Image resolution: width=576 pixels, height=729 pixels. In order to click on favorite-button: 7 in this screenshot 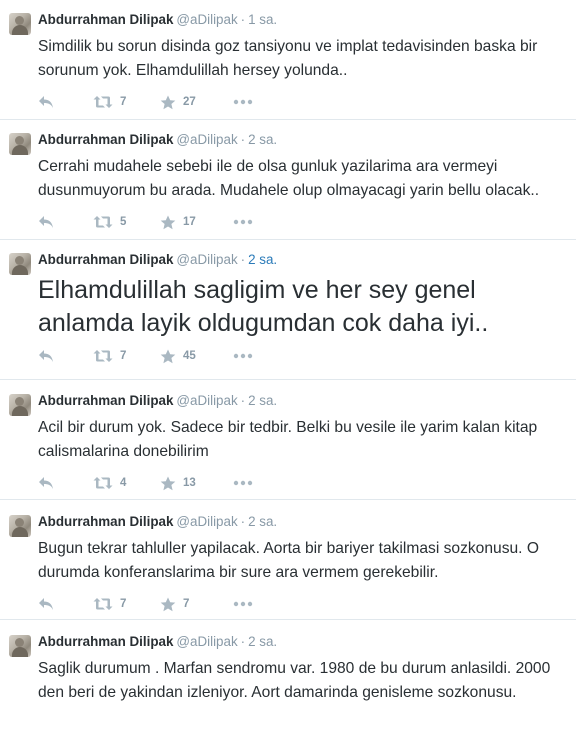, I will do `click(174, 604)`.